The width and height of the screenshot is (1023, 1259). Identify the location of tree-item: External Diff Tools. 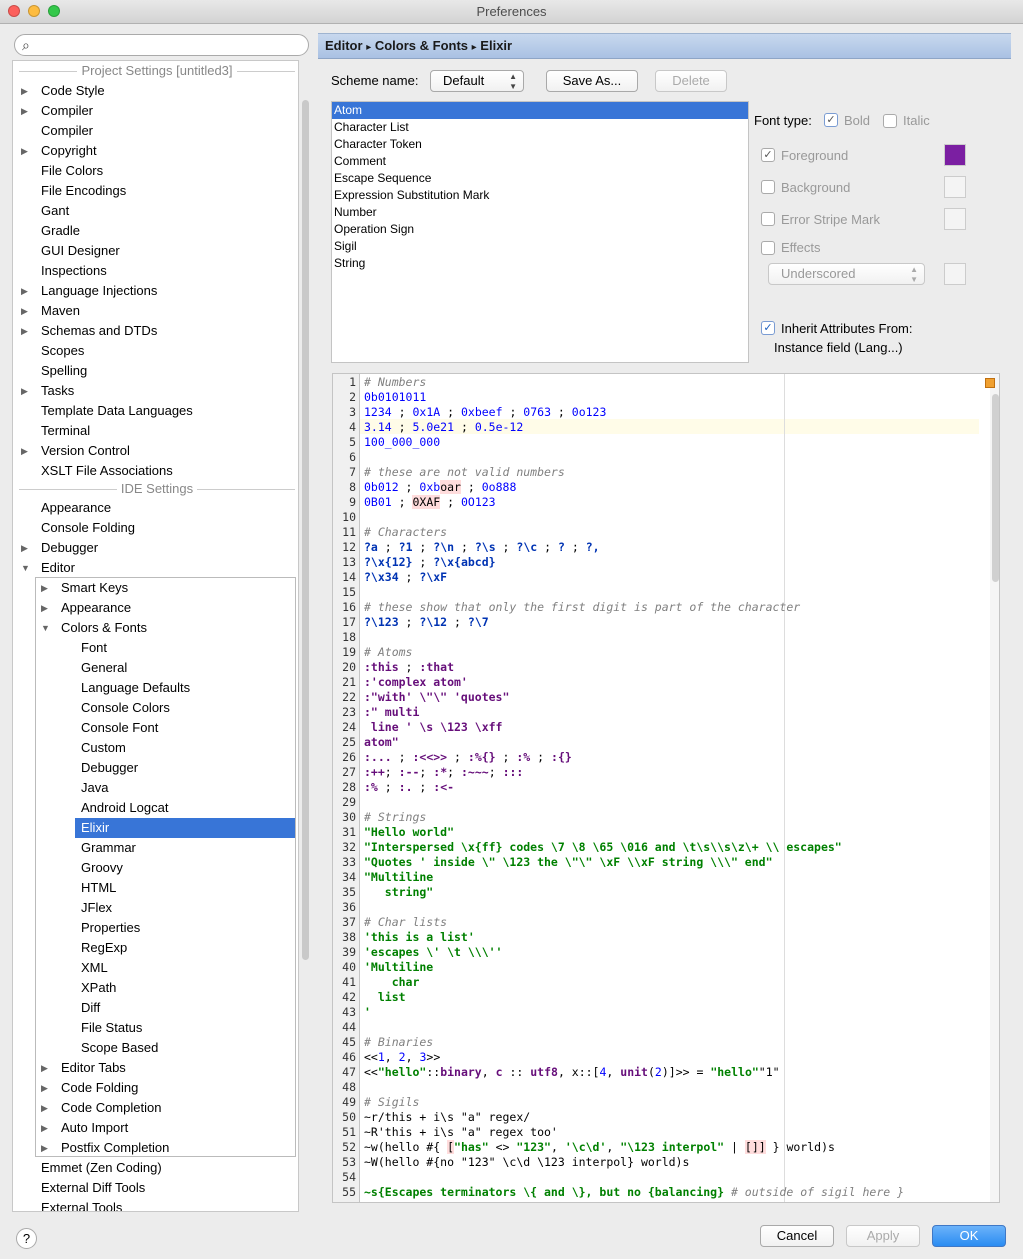
(93, 1188).